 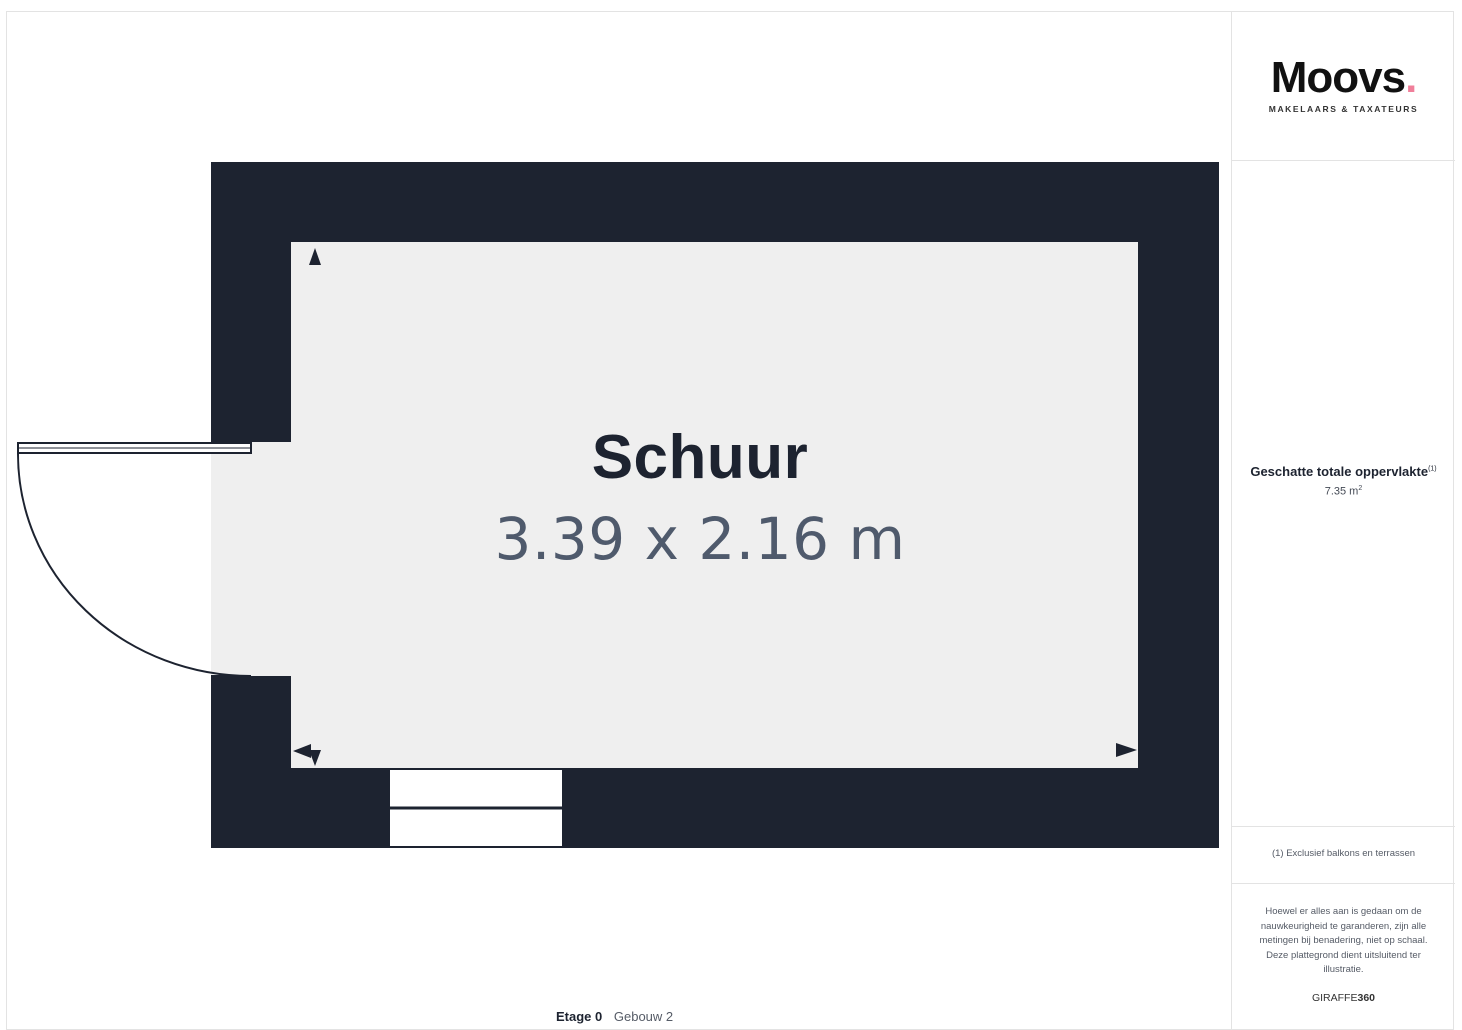 What do you see at coordinates (1343, 481) in the screenshot?
I see `total-area: Geschatte totale oppervlakte(1) 7.35 m2` at bounding box center [1343, 481].